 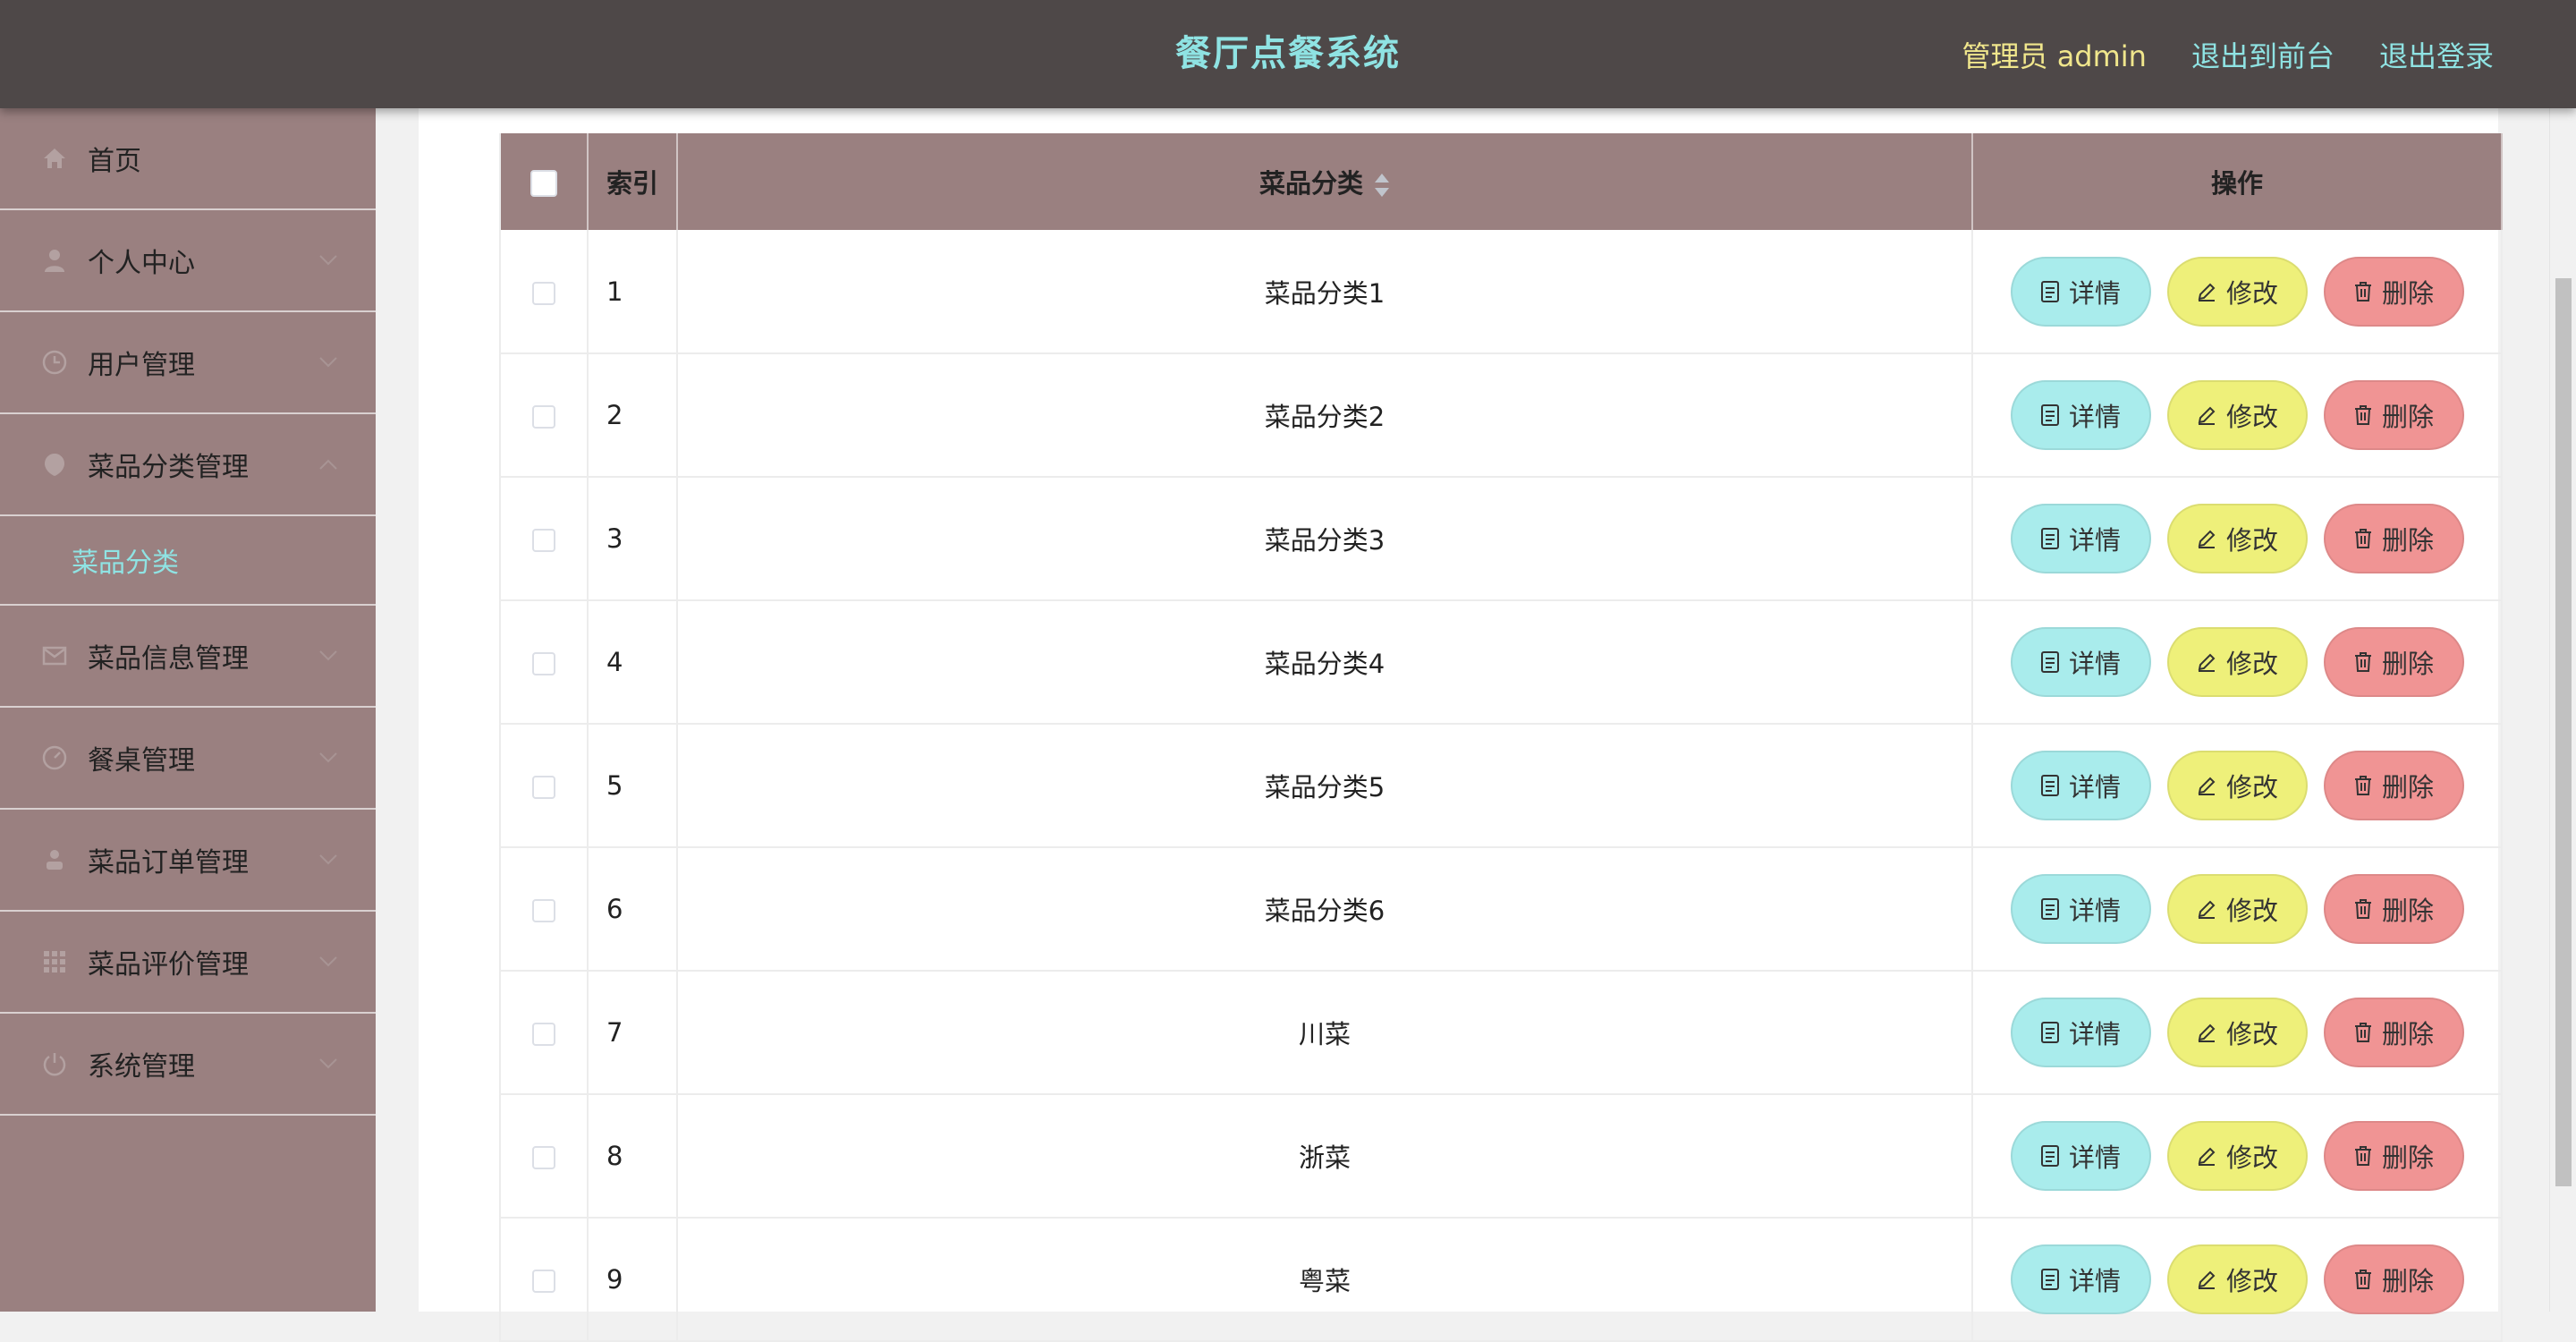 I want to click on sidebar-item-label: 菜品分类管理, so click(x=168, y=468).